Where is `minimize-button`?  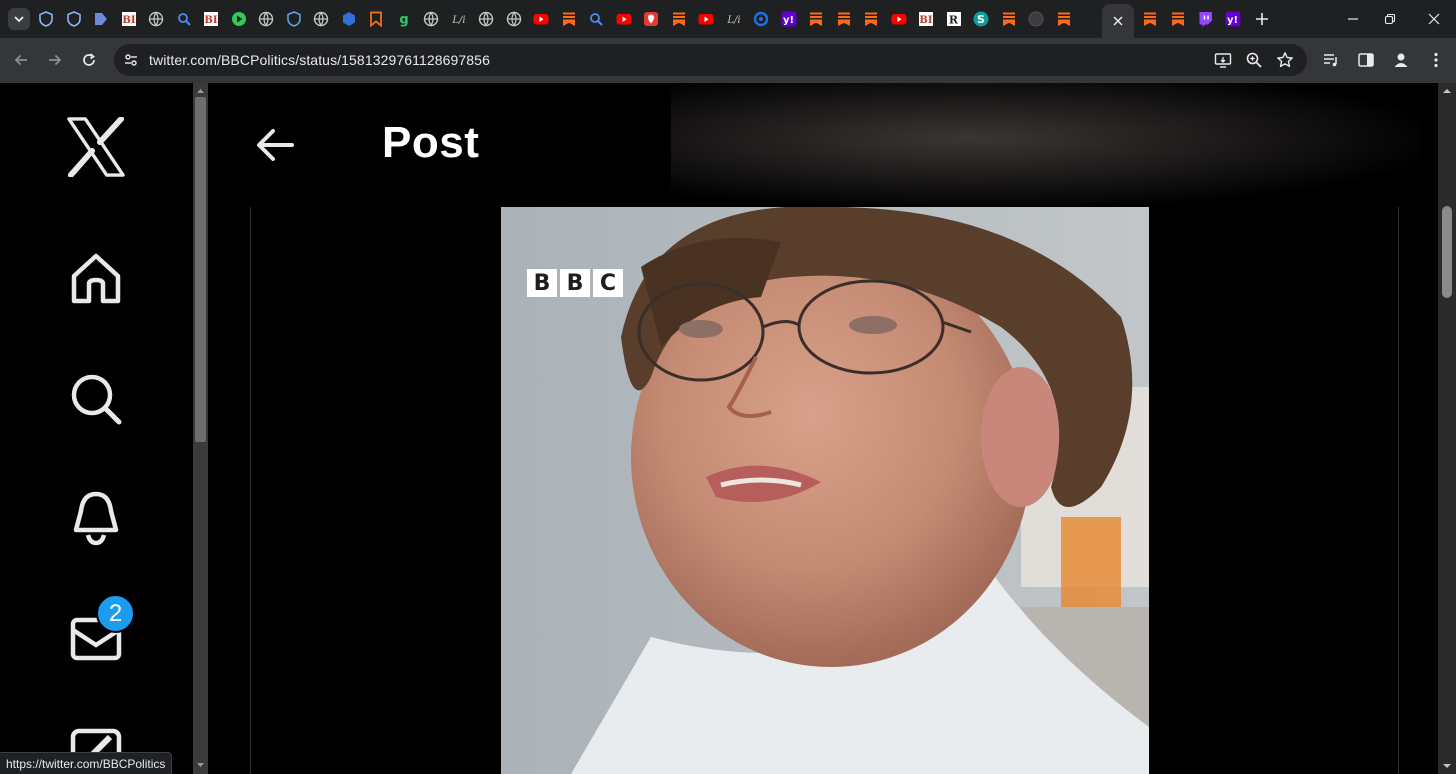
minimize-button is located at coordinates (1353, 19).